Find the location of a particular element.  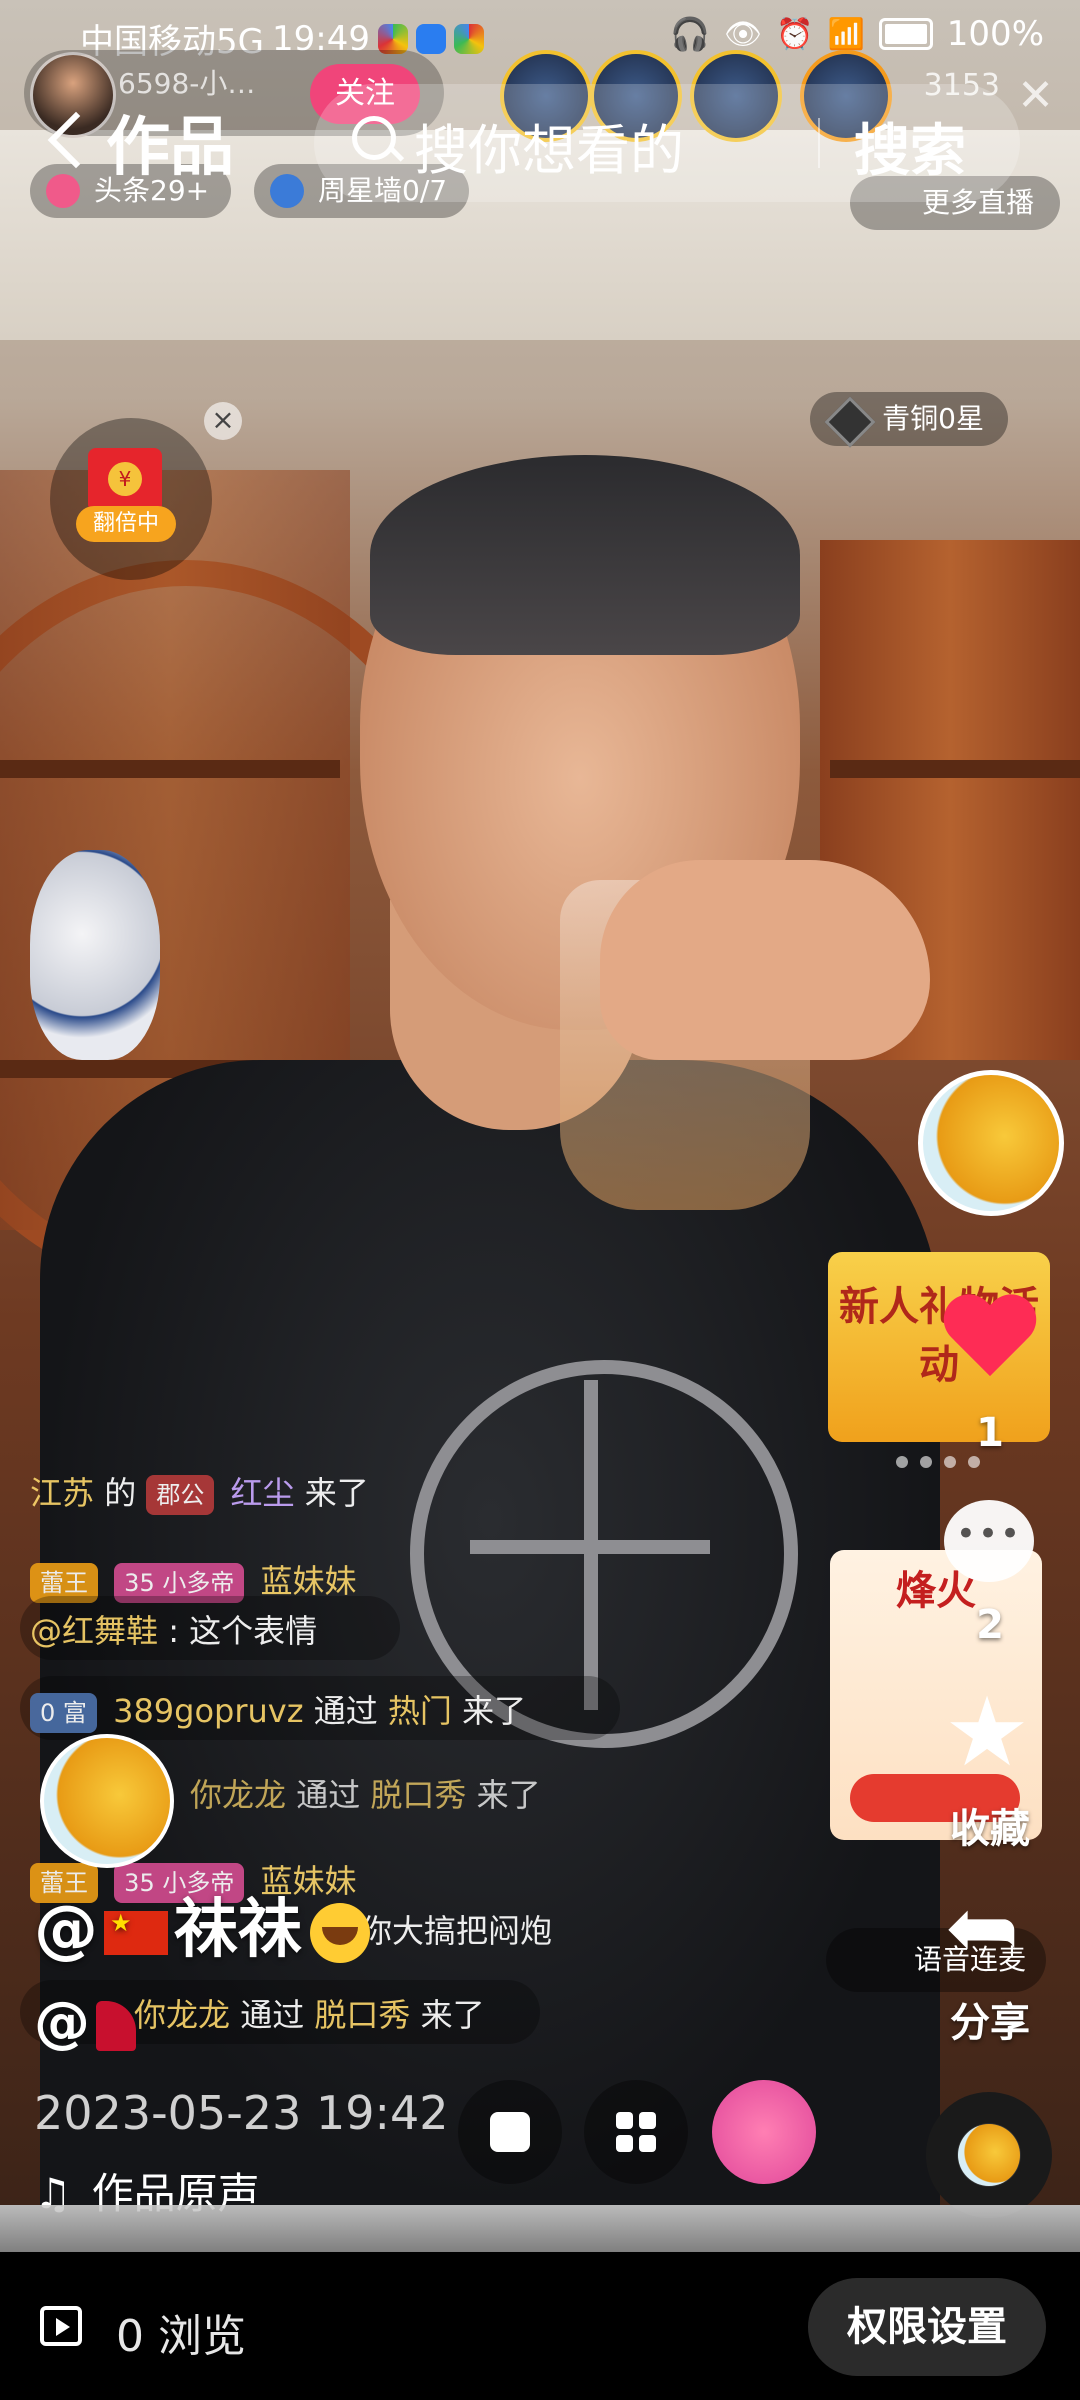

comment-icon is located at coordinates (989, 1541).